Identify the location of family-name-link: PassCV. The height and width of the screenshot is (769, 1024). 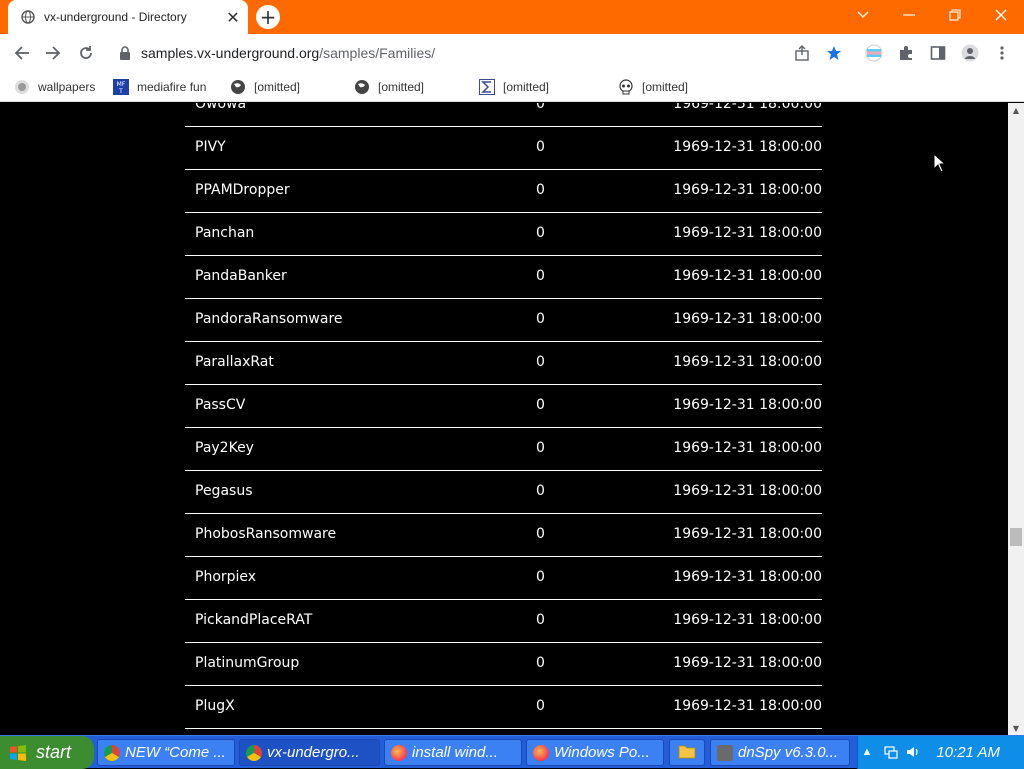
(220, 405).